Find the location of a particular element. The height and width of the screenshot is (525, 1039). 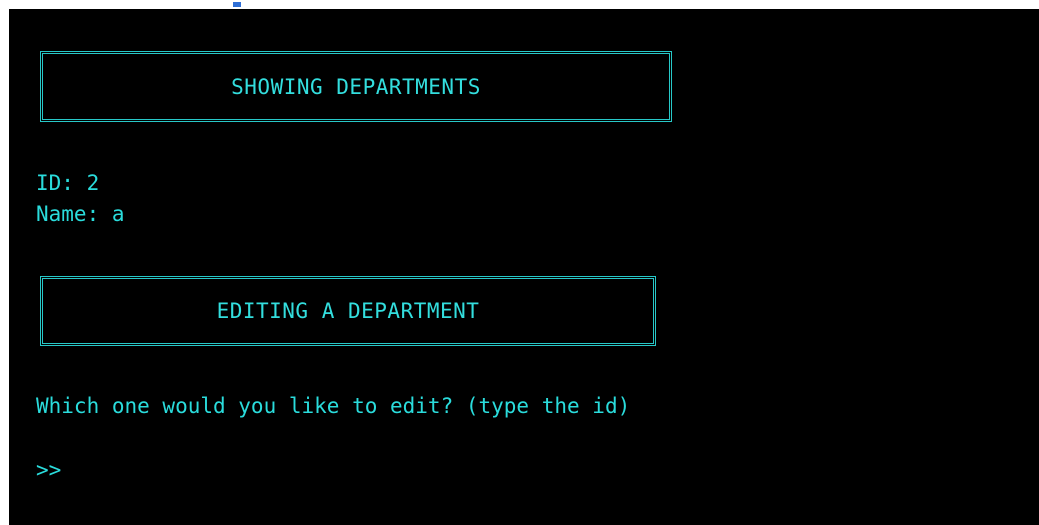

banner-showing-departments: SHOWING DEPARTMENTS is located at coordinates (356, 86).